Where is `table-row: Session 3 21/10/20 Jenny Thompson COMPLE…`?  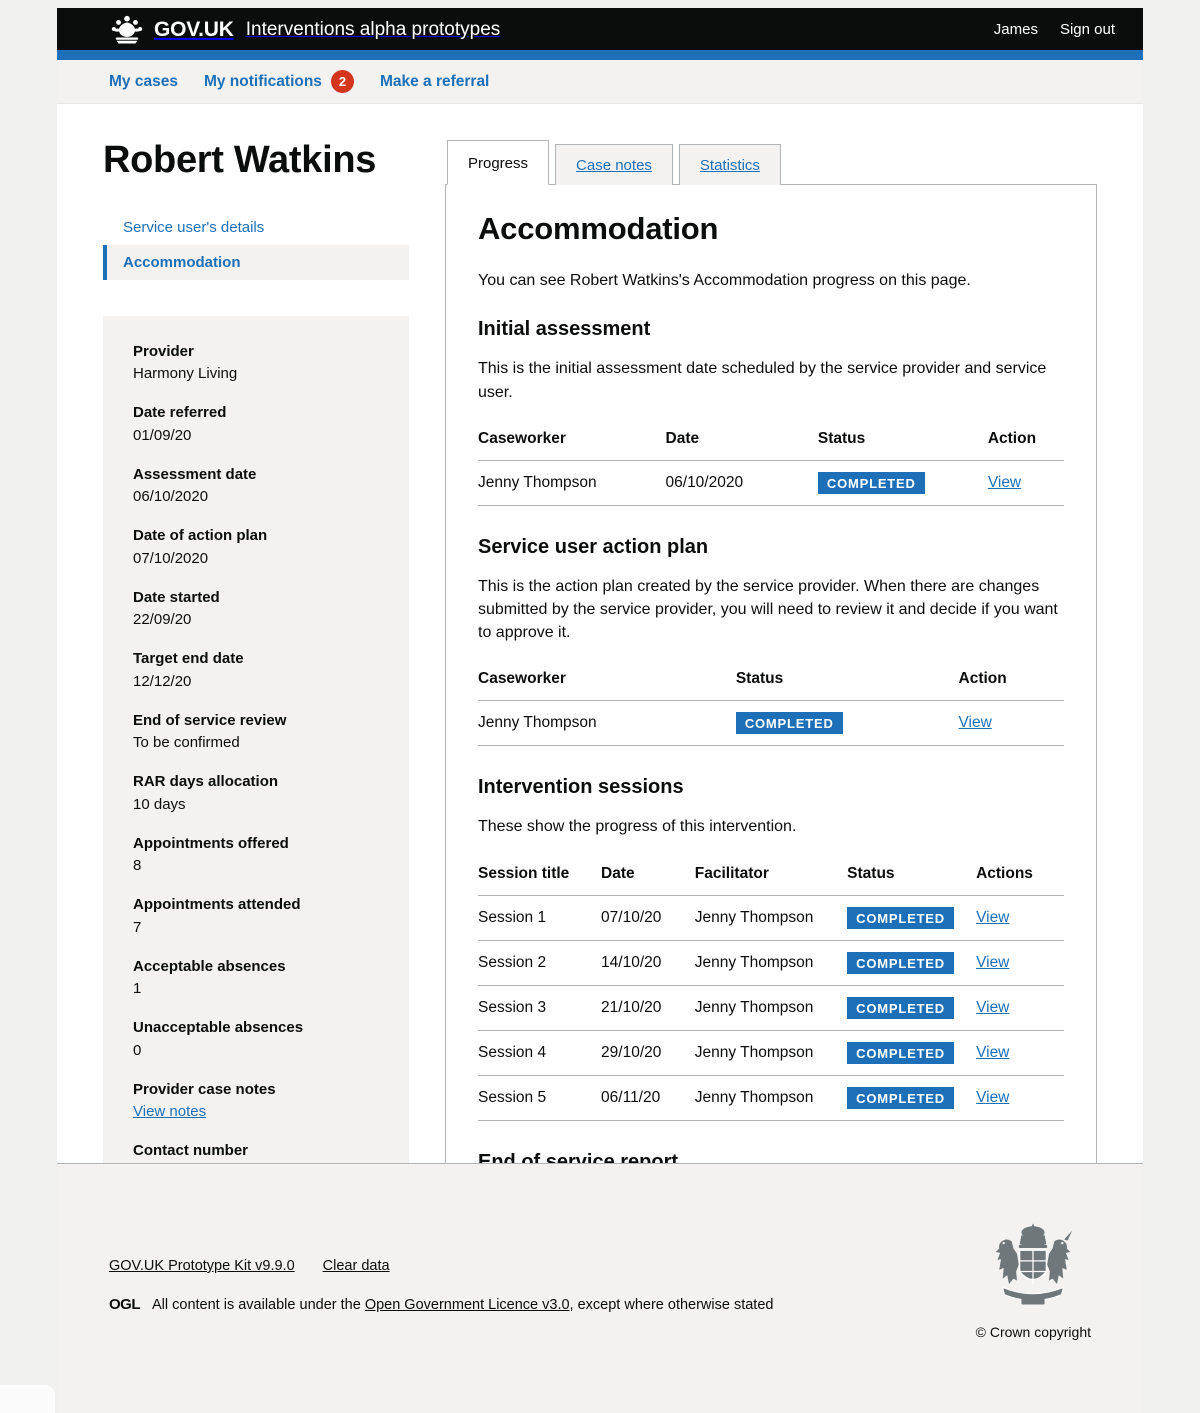 table-row: Session 3 21/10/20 Jenny Thompson COMPLE… is located at coordinates (771, 1008).